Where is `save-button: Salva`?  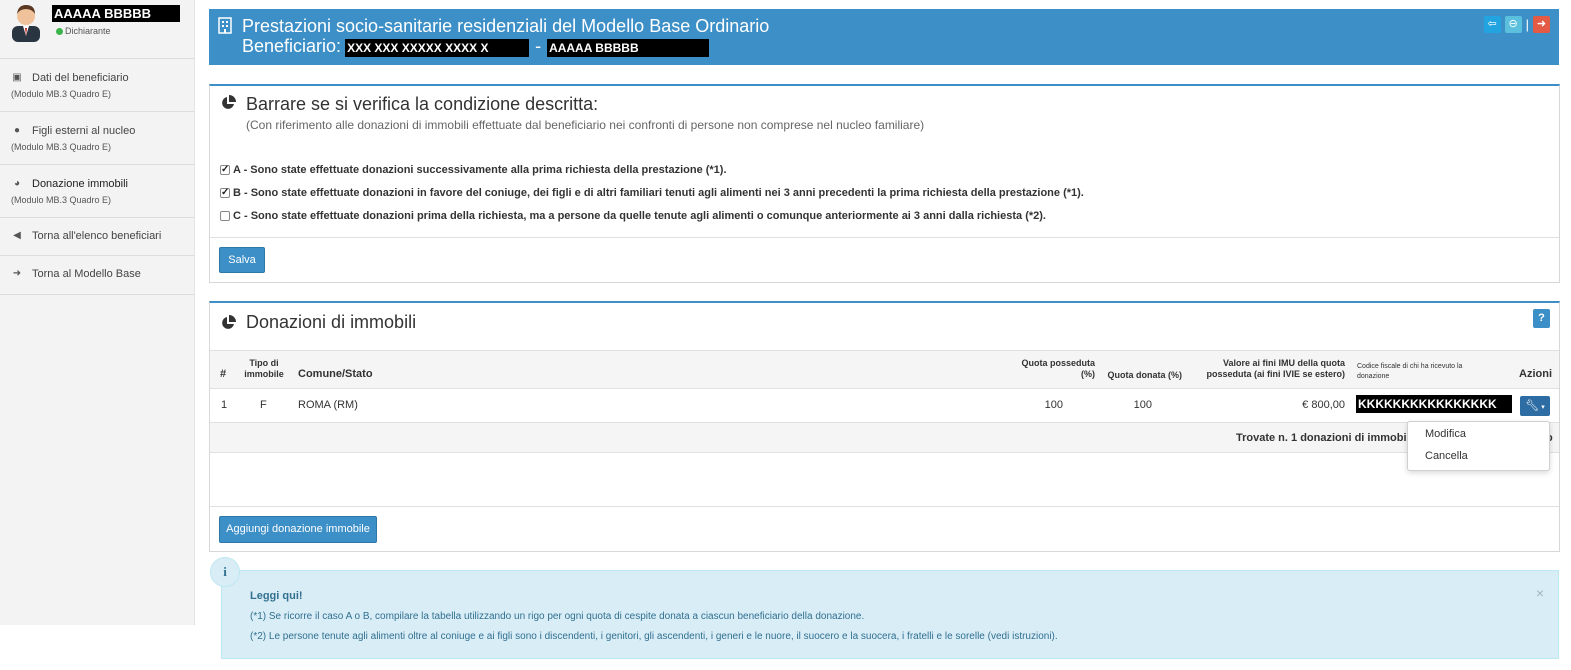 save-button: Salva is located at coordinates (242, 260).